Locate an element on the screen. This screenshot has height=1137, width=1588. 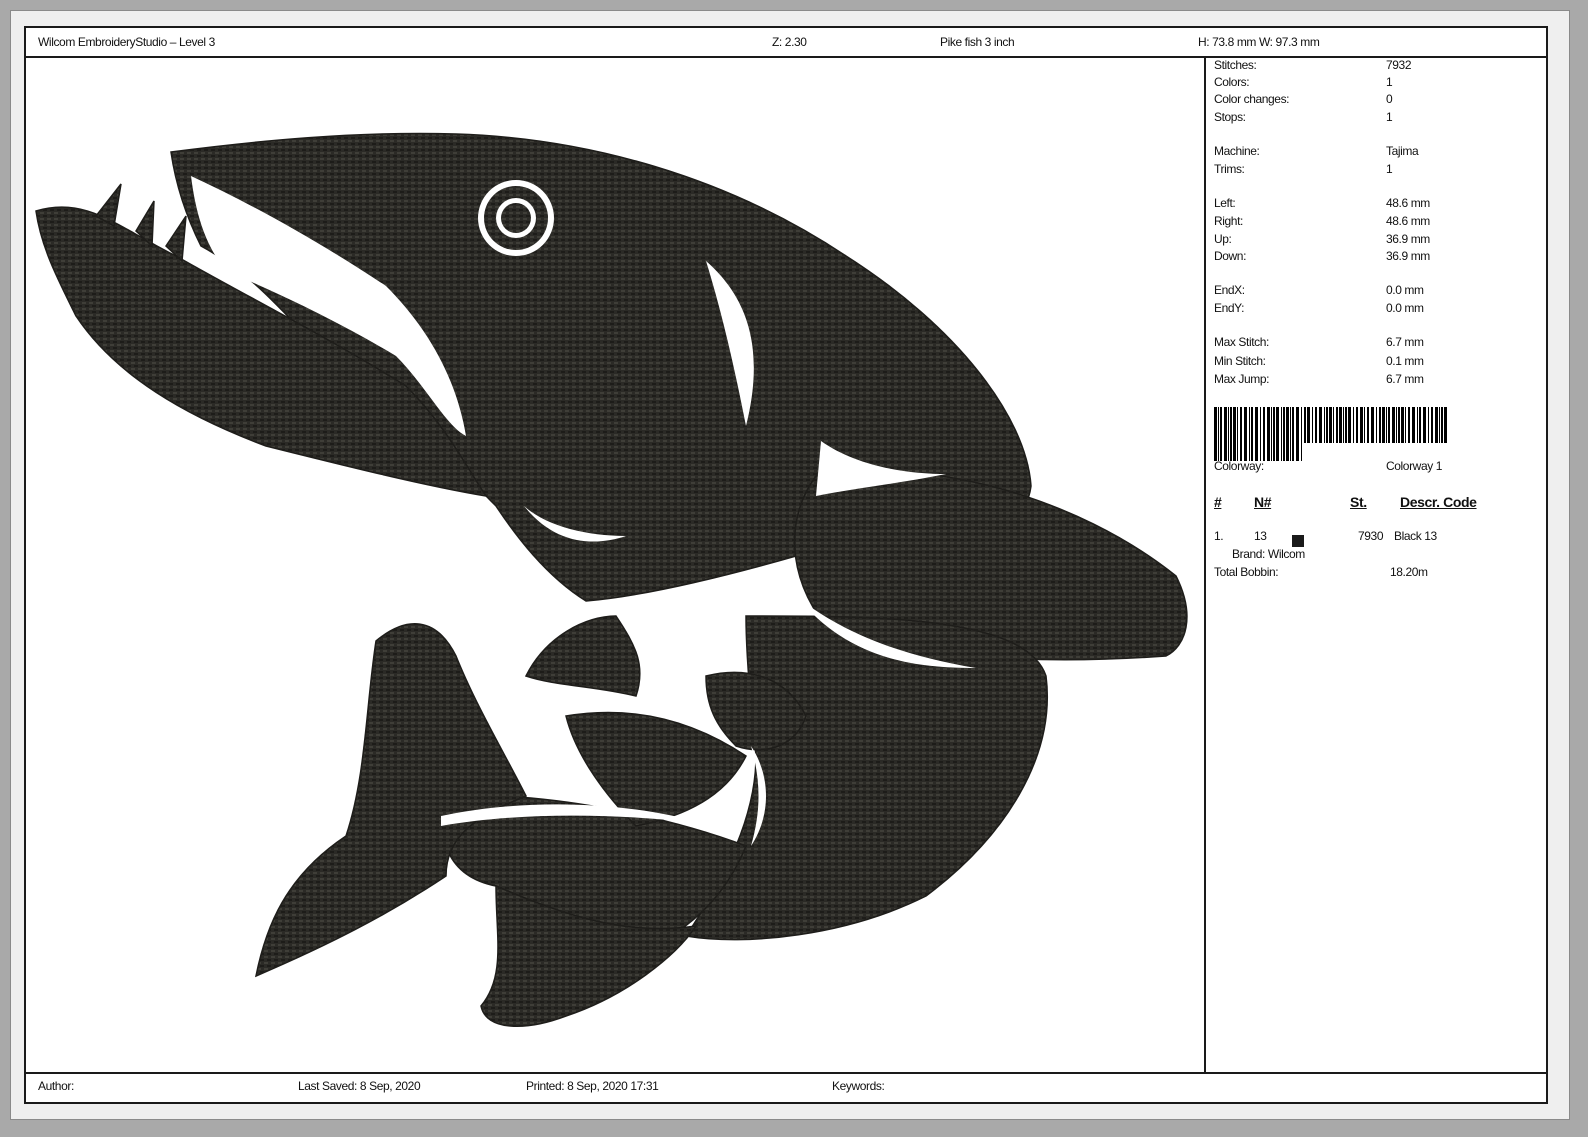
row-thread-number: 13 is located at coordinates (1260, 536).